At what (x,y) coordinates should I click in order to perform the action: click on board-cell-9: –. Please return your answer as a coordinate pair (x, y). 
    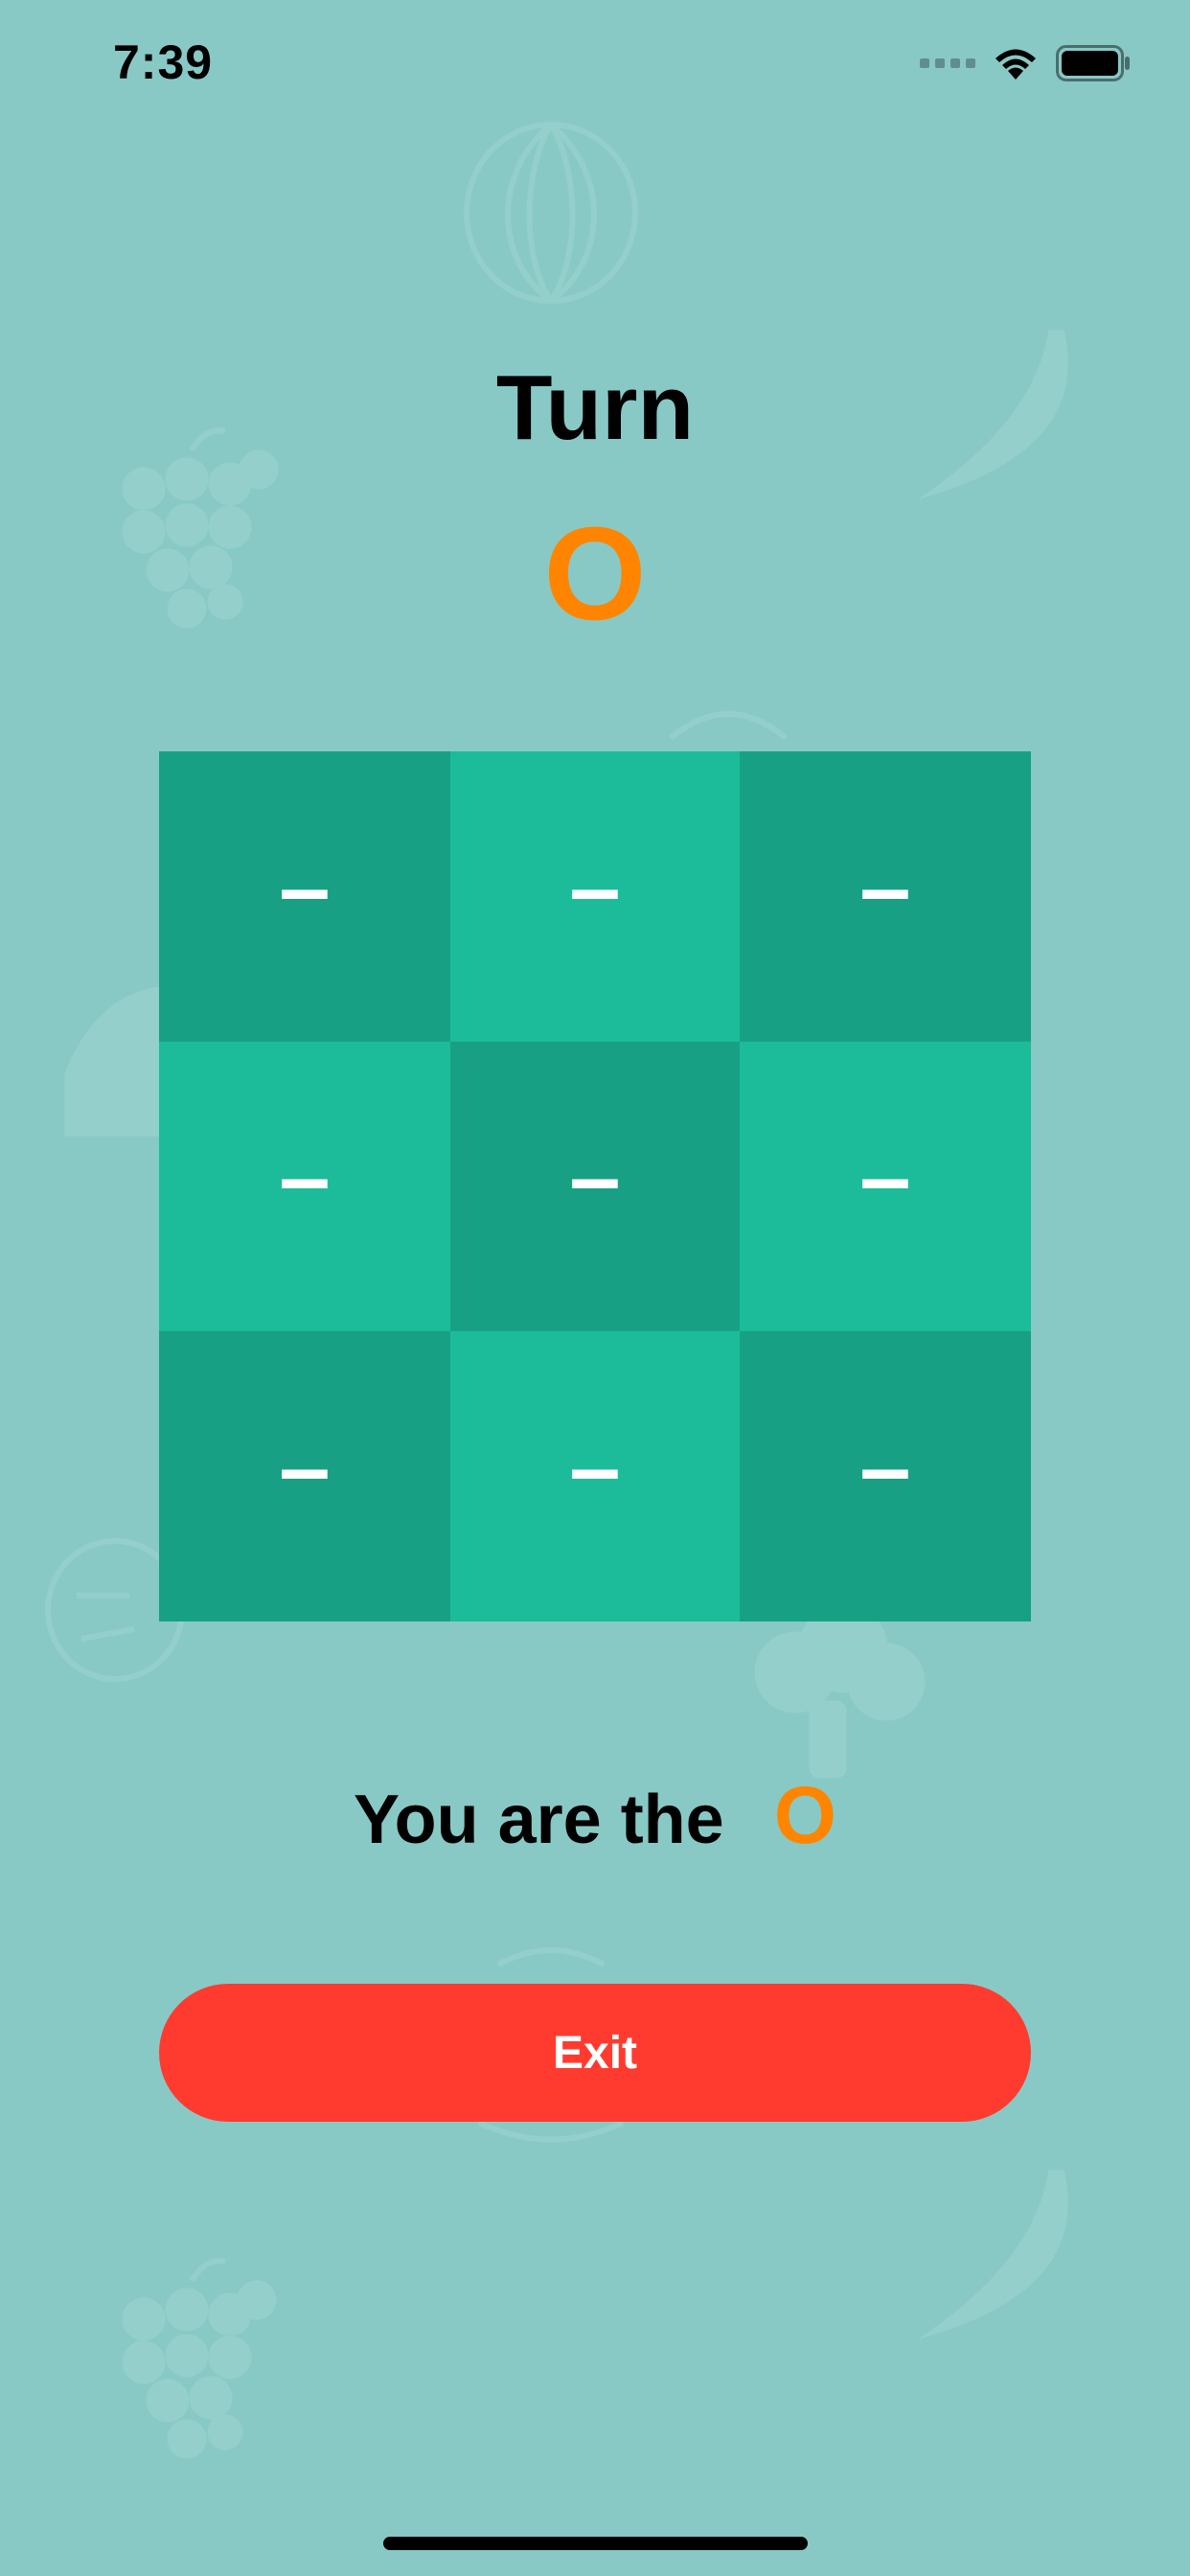
    Looking at the image, I should click on (886, 1476).